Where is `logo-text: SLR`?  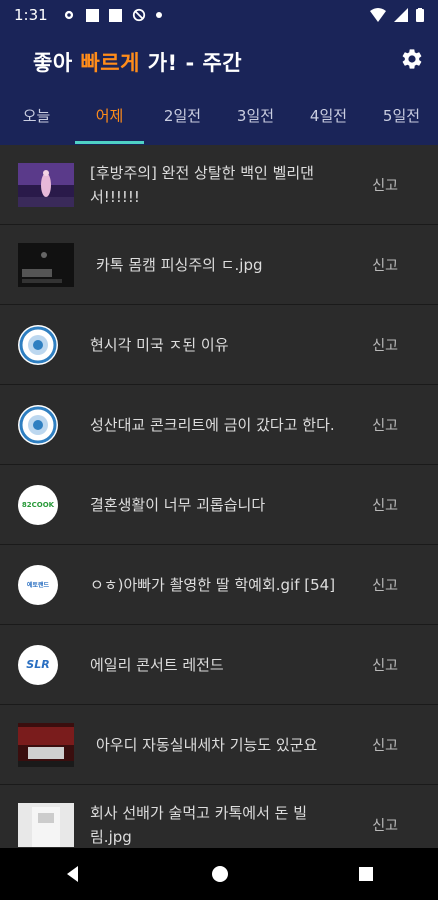
logo-text: SLR is located at coordinates (38, 664).